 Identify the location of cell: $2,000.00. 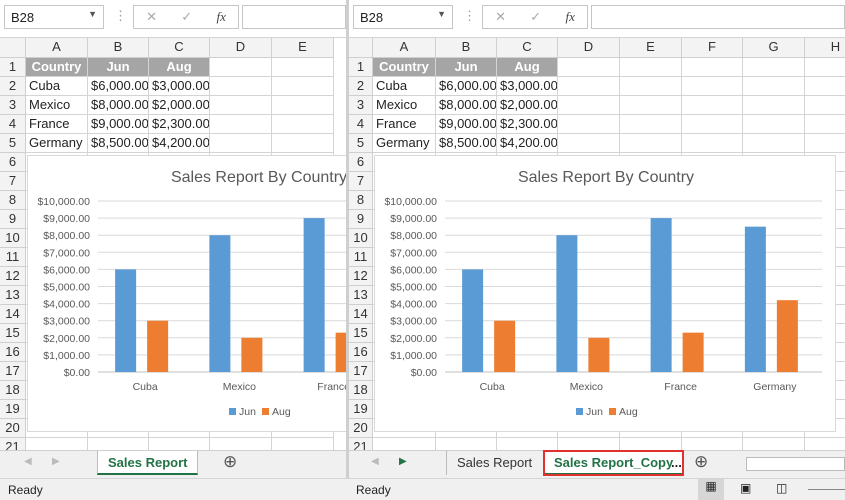
(527, 105).